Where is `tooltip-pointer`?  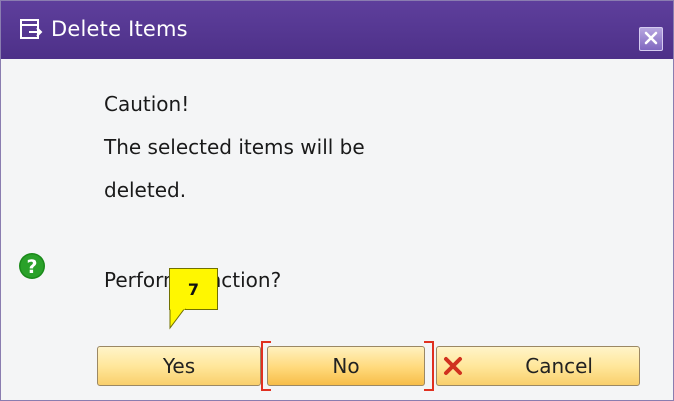
tooltip-pointer is located at coordinates (180, 318).